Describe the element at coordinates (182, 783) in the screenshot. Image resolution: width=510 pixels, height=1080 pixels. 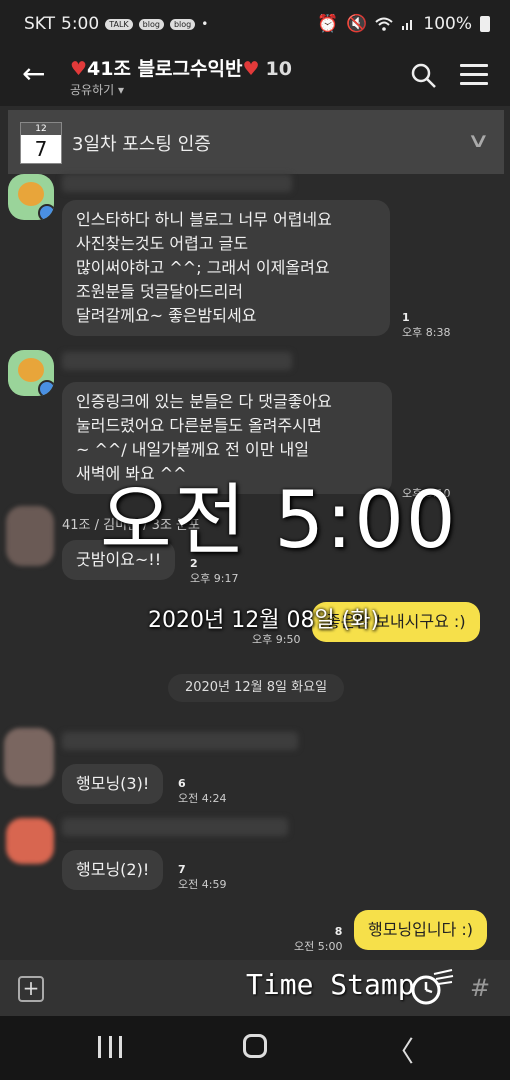
I see `unread-count: 6` at that location.